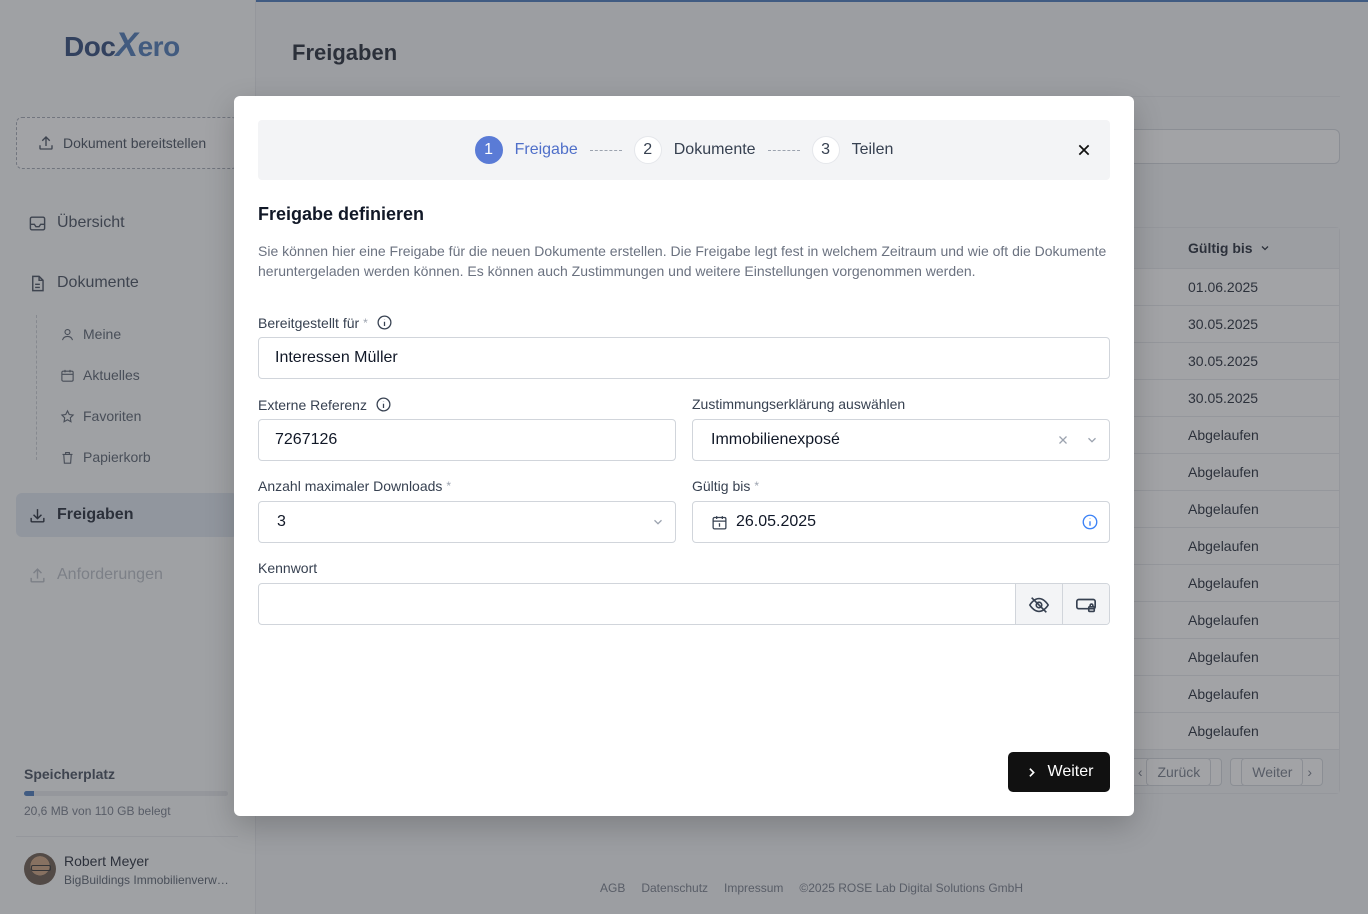 This screenshot has height=914, width=1368. What do you see at coordinates (825, 150) in the screenshot?
I see `step-number: 3` at bounding box center [825, 150].